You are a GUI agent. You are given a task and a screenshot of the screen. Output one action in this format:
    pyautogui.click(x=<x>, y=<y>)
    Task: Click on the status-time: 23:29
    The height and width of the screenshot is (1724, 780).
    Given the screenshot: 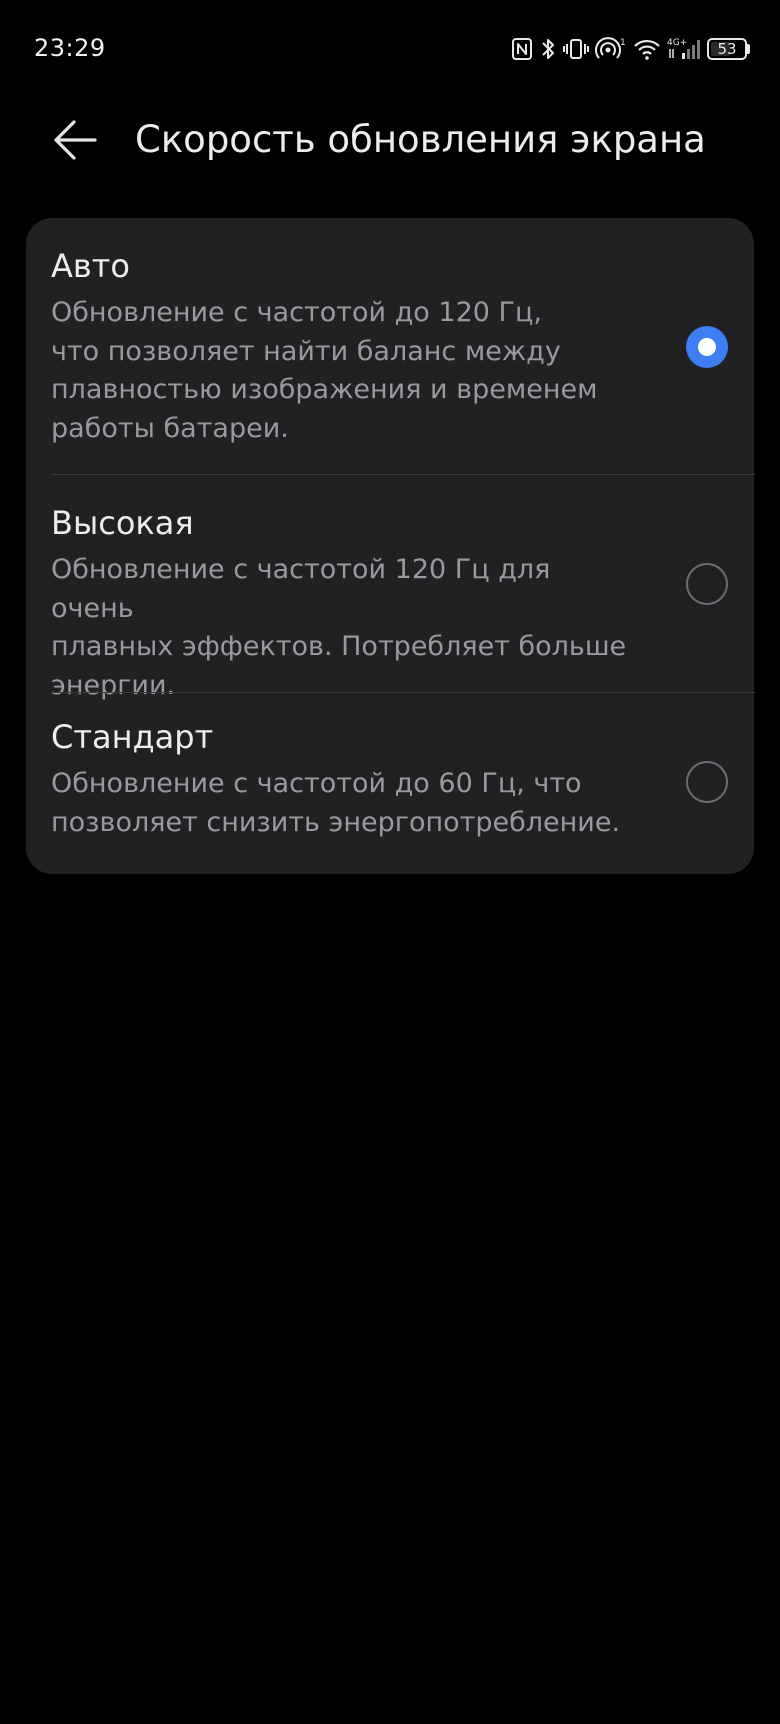 What is the action you would take?
    pyautogui.click(x=70, y=48)
    